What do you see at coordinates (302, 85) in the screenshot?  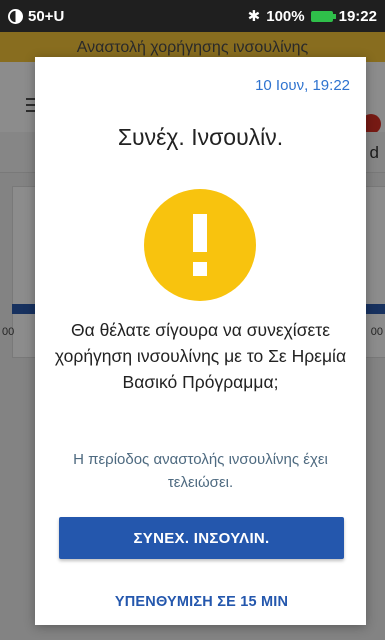 I see `dialog-timestamp: 10 Ιουν, 19:22` at bounding box center [302, 85].